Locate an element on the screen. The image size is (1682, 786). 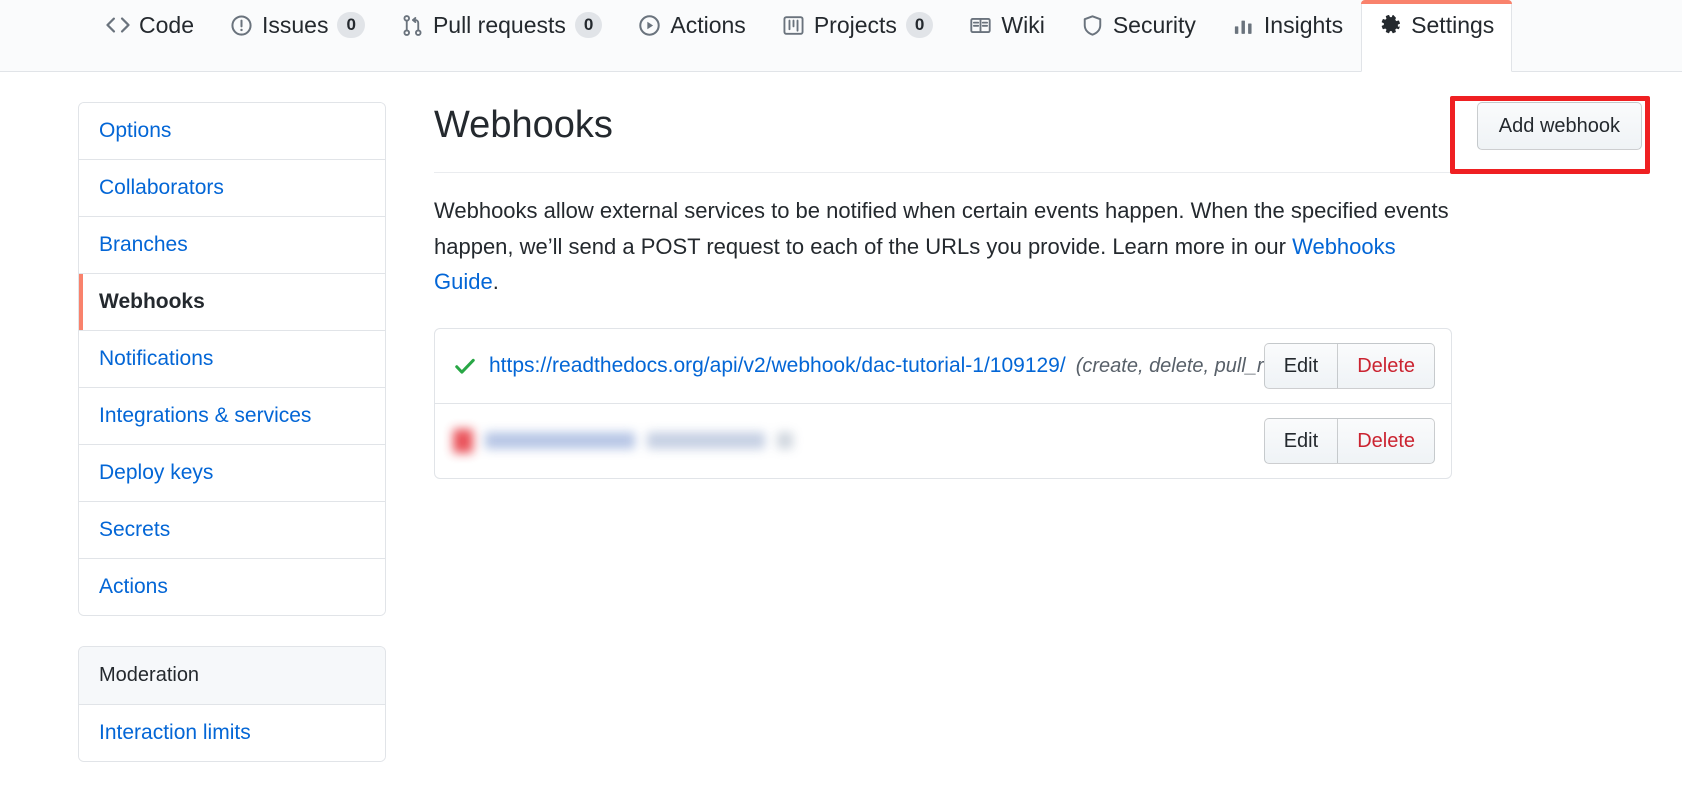
sidebar-item-webhooks: Webhooks is located at coordinates (232, 302).